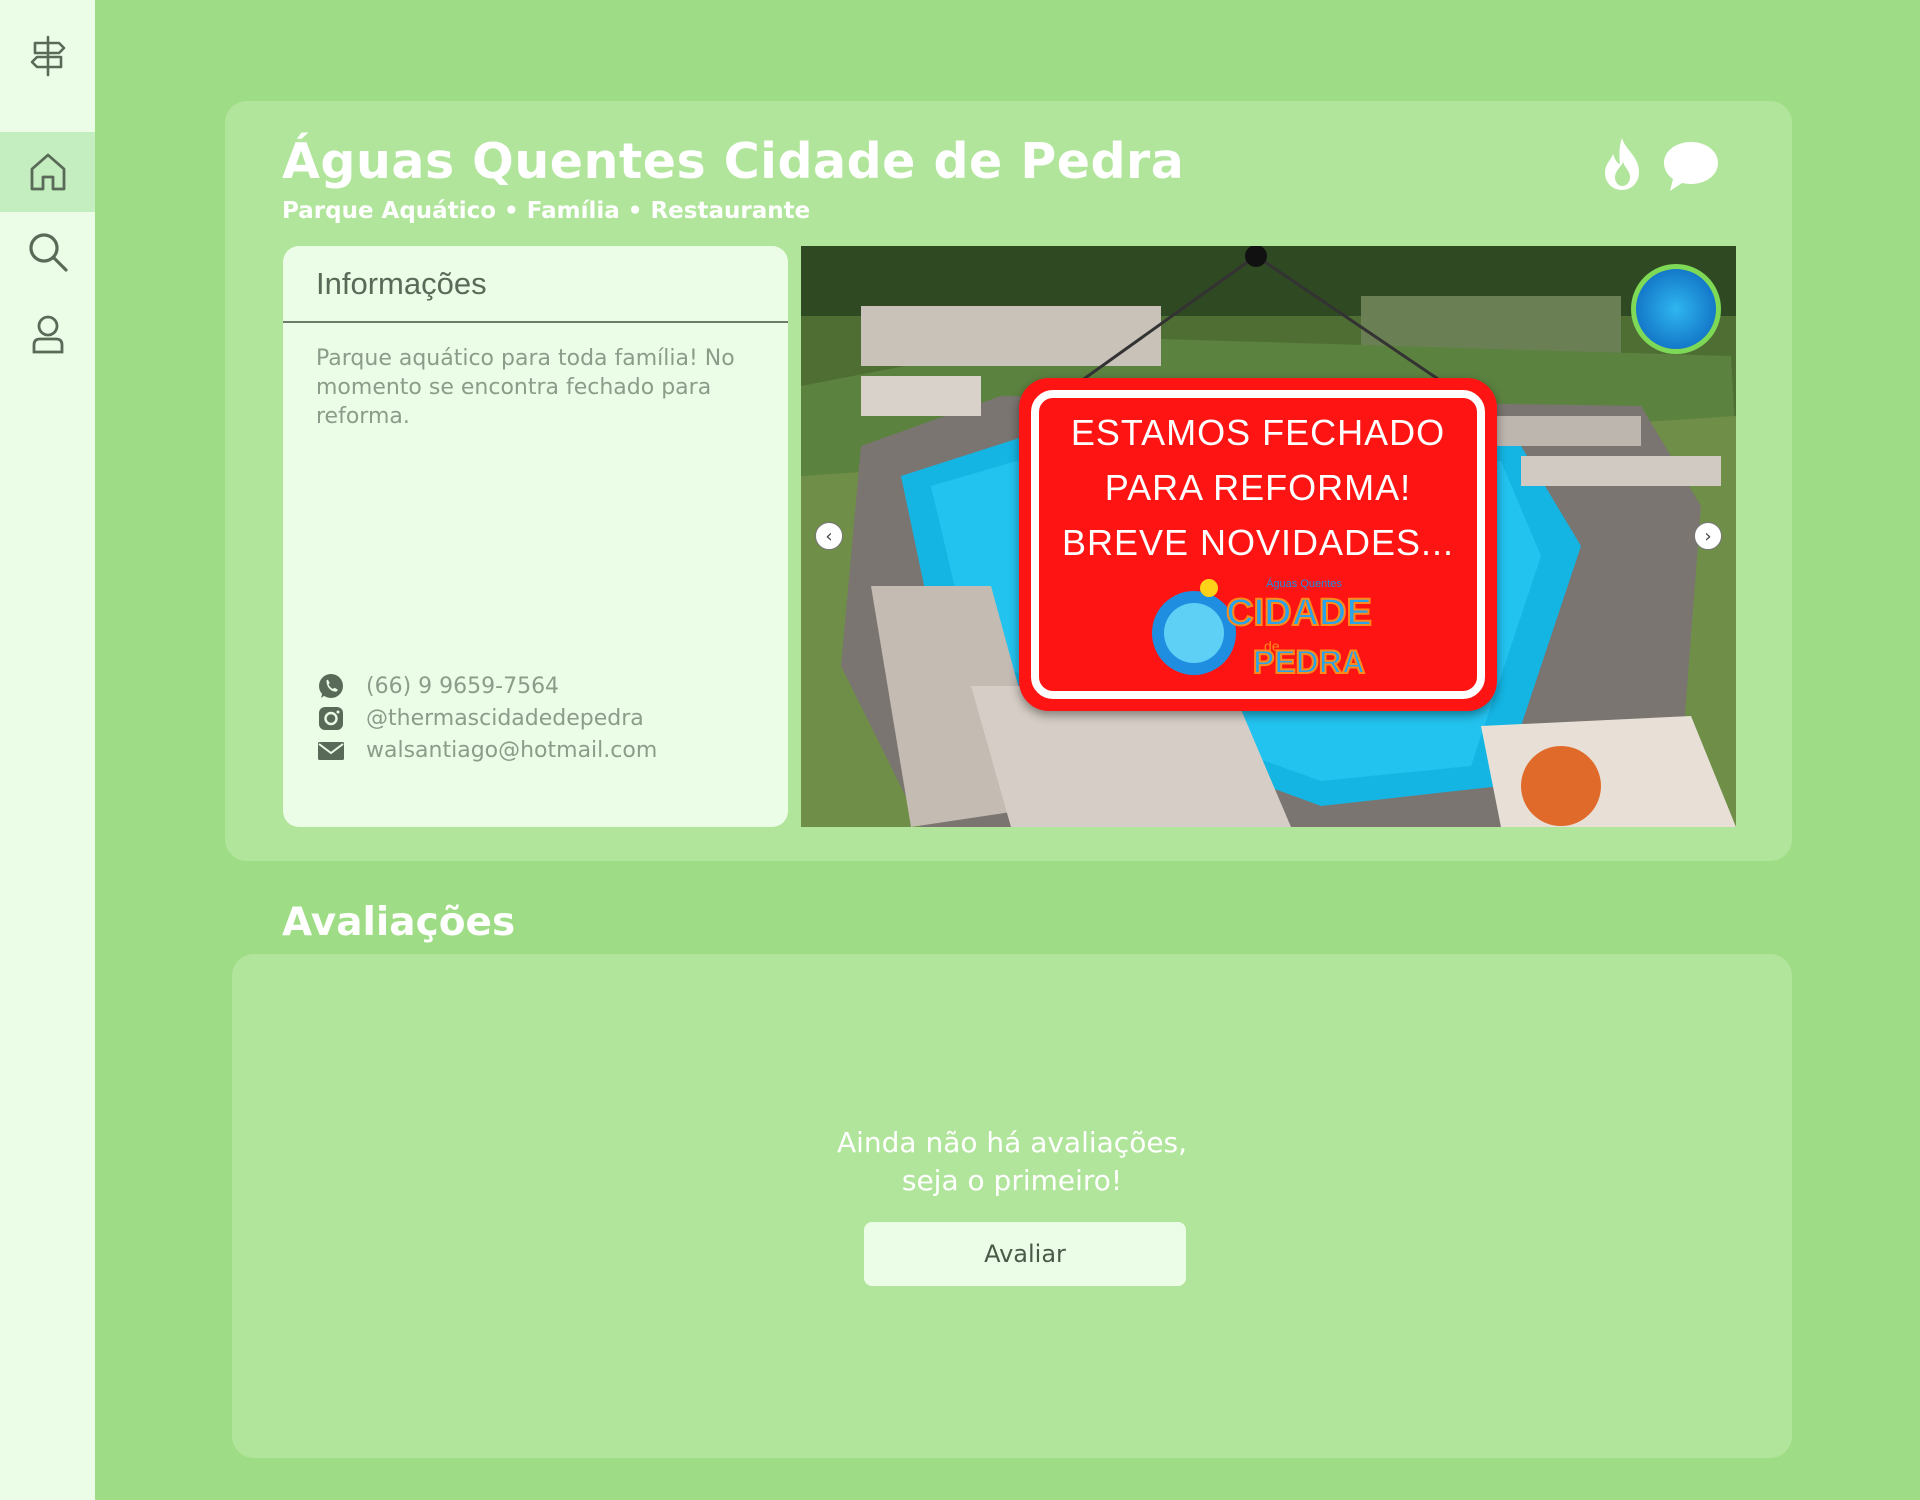  Describe the element at coordinates (733, 161) in the screenshot. I see `page-title: Águas Quentes Cidade de Pedra` at that location.